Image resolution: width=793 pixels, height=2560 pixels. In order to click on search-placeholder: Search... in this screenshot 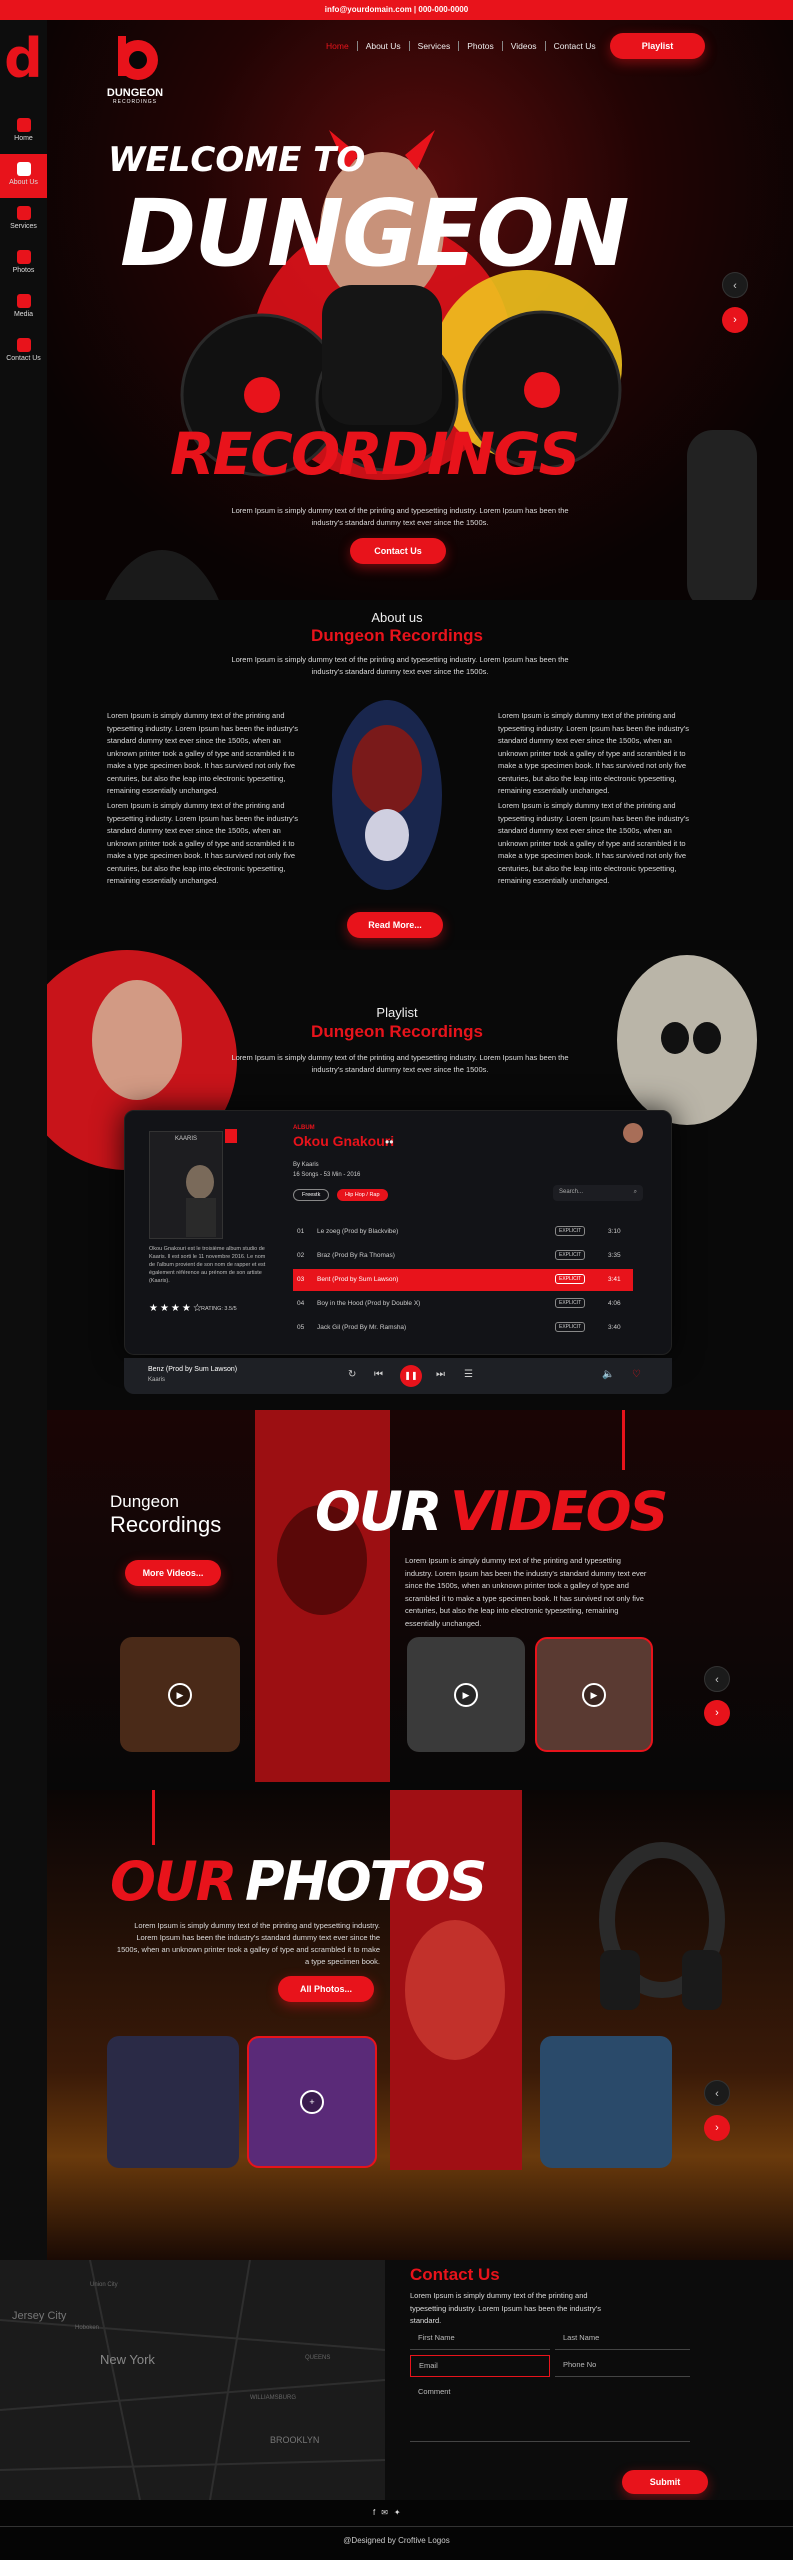, I will do `click(571, 1192)`.